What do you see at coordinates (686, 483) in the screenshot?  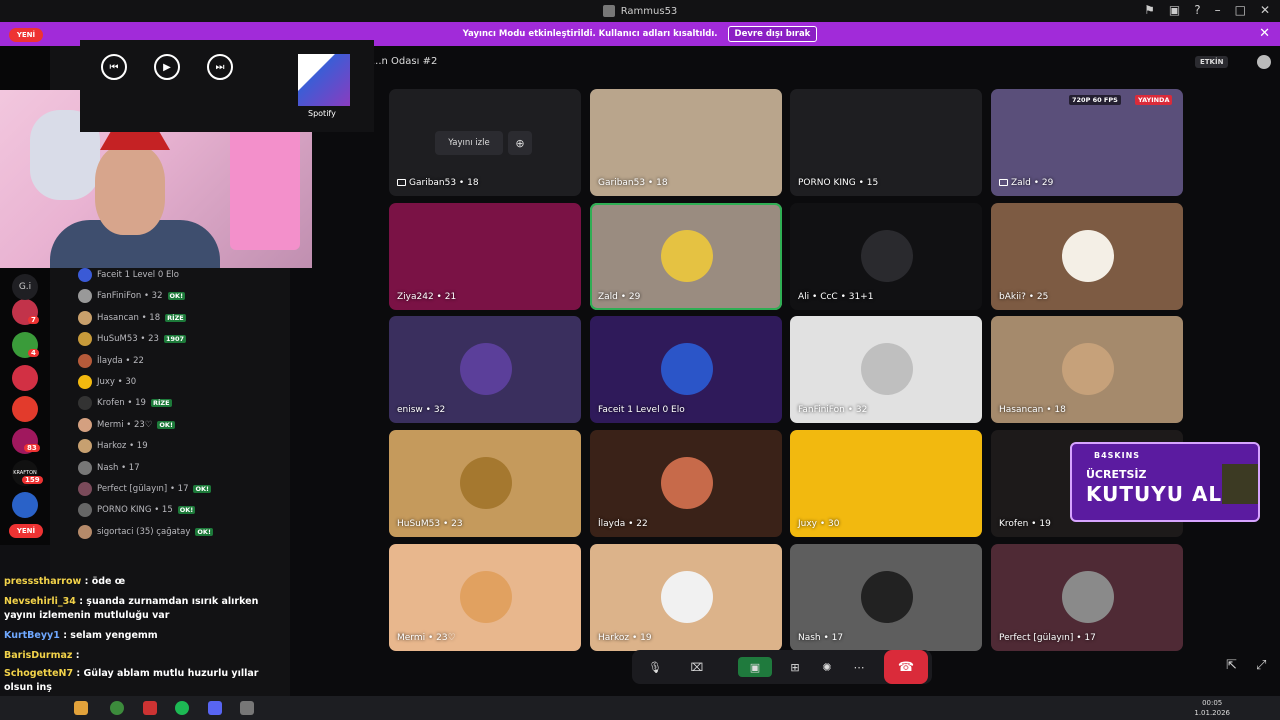 I see `participant-tile: İlayda • 22` at bounding box center [686, 483].